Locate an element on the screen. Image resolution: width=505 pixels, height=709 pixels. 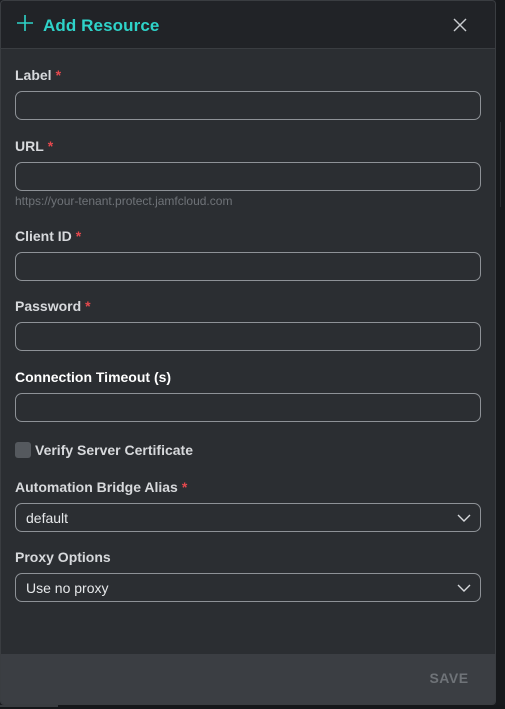
proxy-options-selected-value: Use no proxy is located at coordinates (67, 588).